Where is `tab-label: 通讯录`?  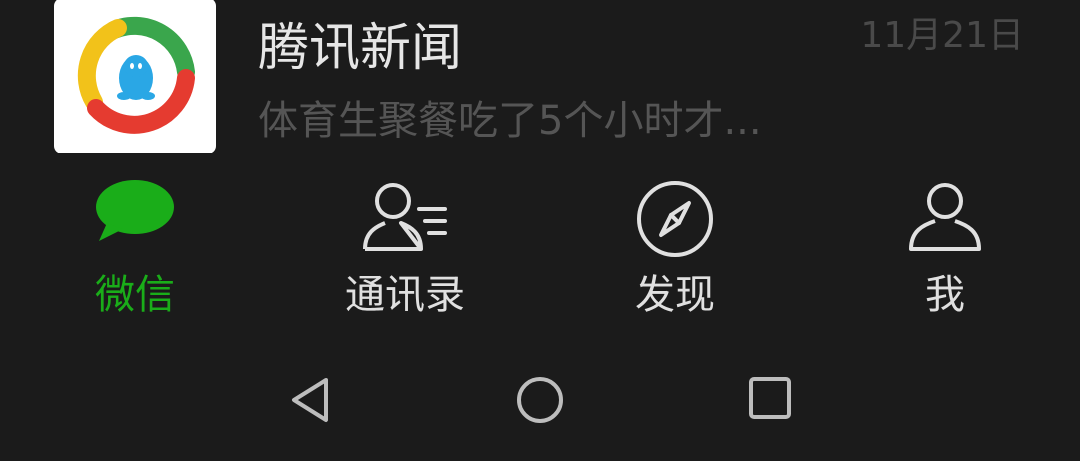 tab-label: 通讯录 is located at coordinates (405, 295).